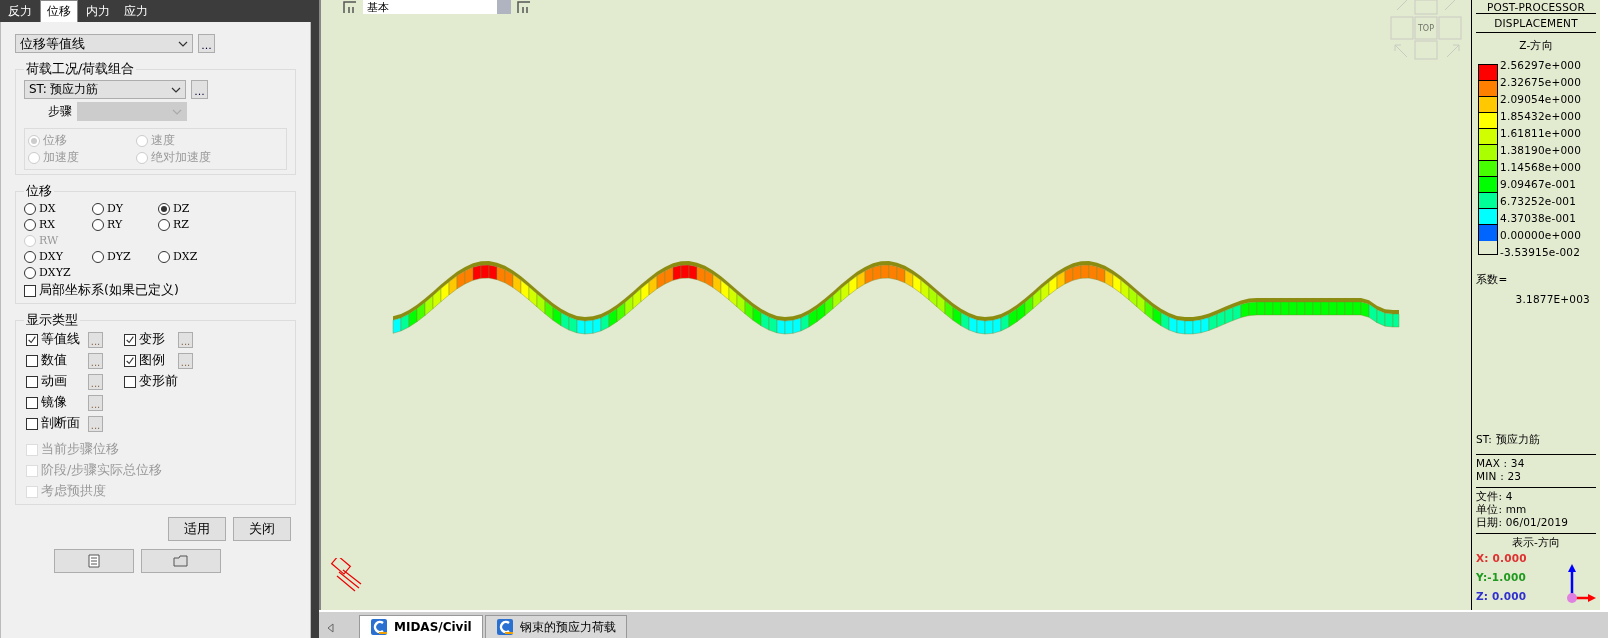  Describe the element at coordinates (1541, 133) in the screenshot. I see `scale-value: 1.61811e+000` at that location.